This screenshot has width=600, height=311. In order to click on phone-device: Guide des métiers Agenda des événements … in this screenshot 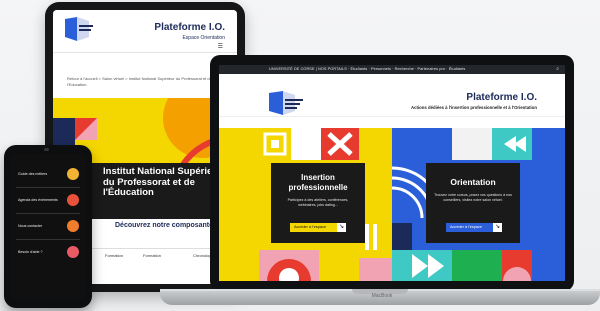, I will do `click(48, 226)`.